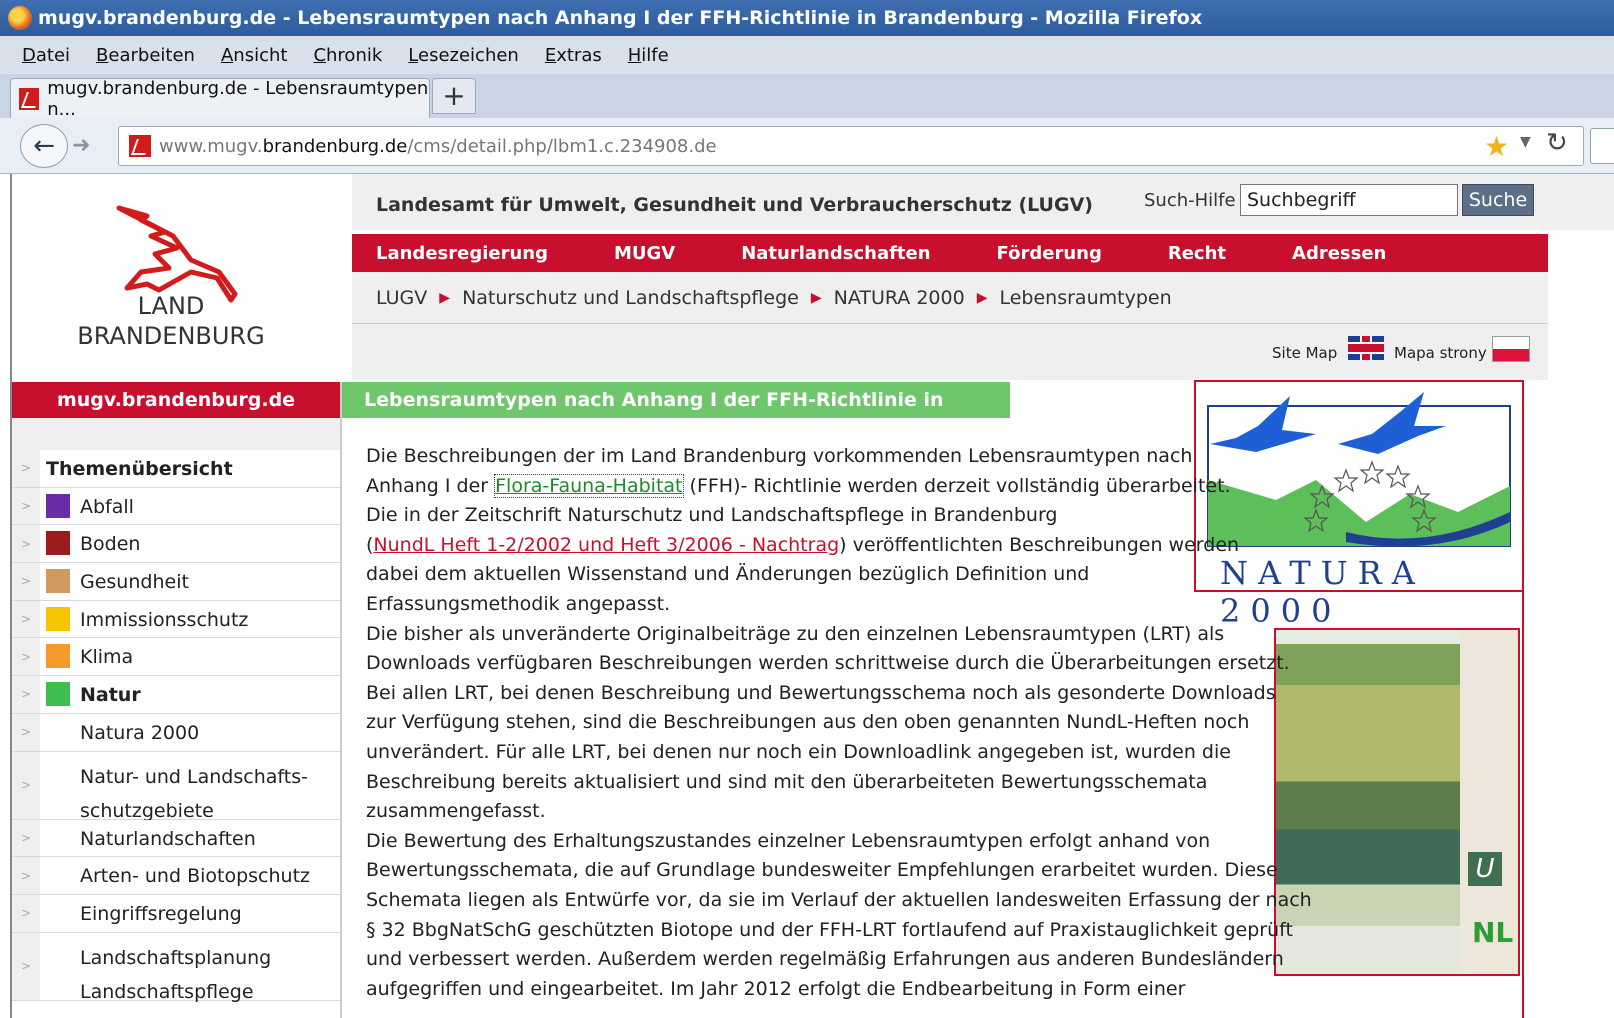 This screenshot has width=1614, height=1018. Describe the element at coordinates (181, 278) in the screenshot. I see `brandenburg-logo: LAND BRANDENBURG` at that location.